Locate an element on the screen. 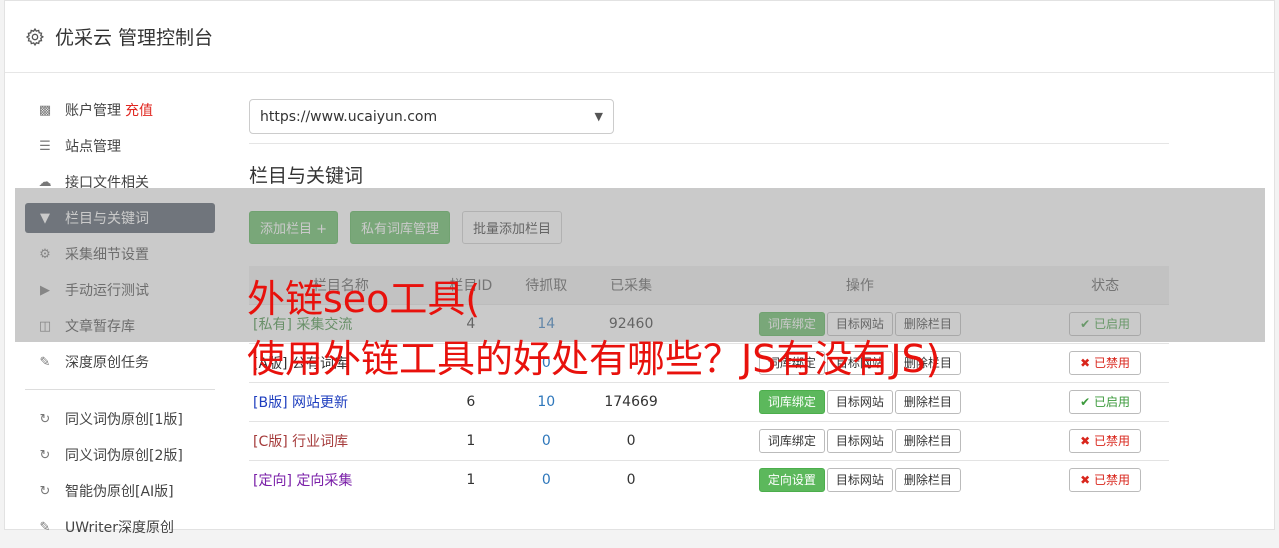 This screenshot has width=1279, height=548. sidebar-item: ↻ 同义词伪原创[1版] is located at coordinates (120, 419).